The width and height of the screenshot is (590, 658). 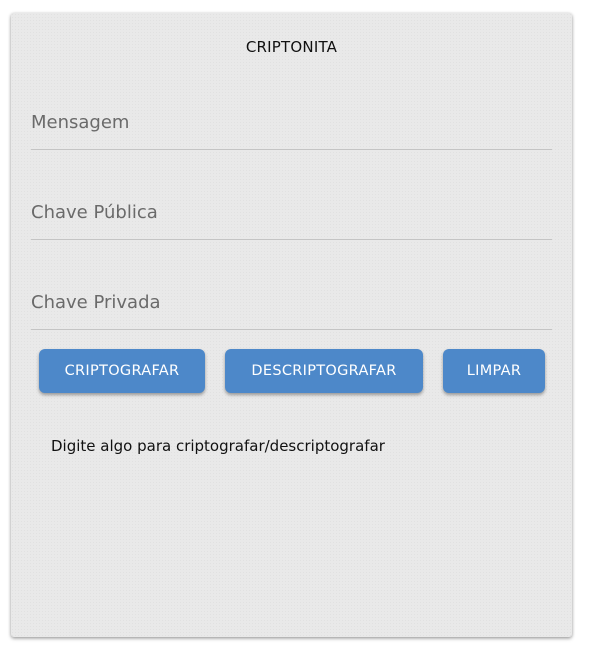 I want to click on public-key-input, so click(x=291, y=212).